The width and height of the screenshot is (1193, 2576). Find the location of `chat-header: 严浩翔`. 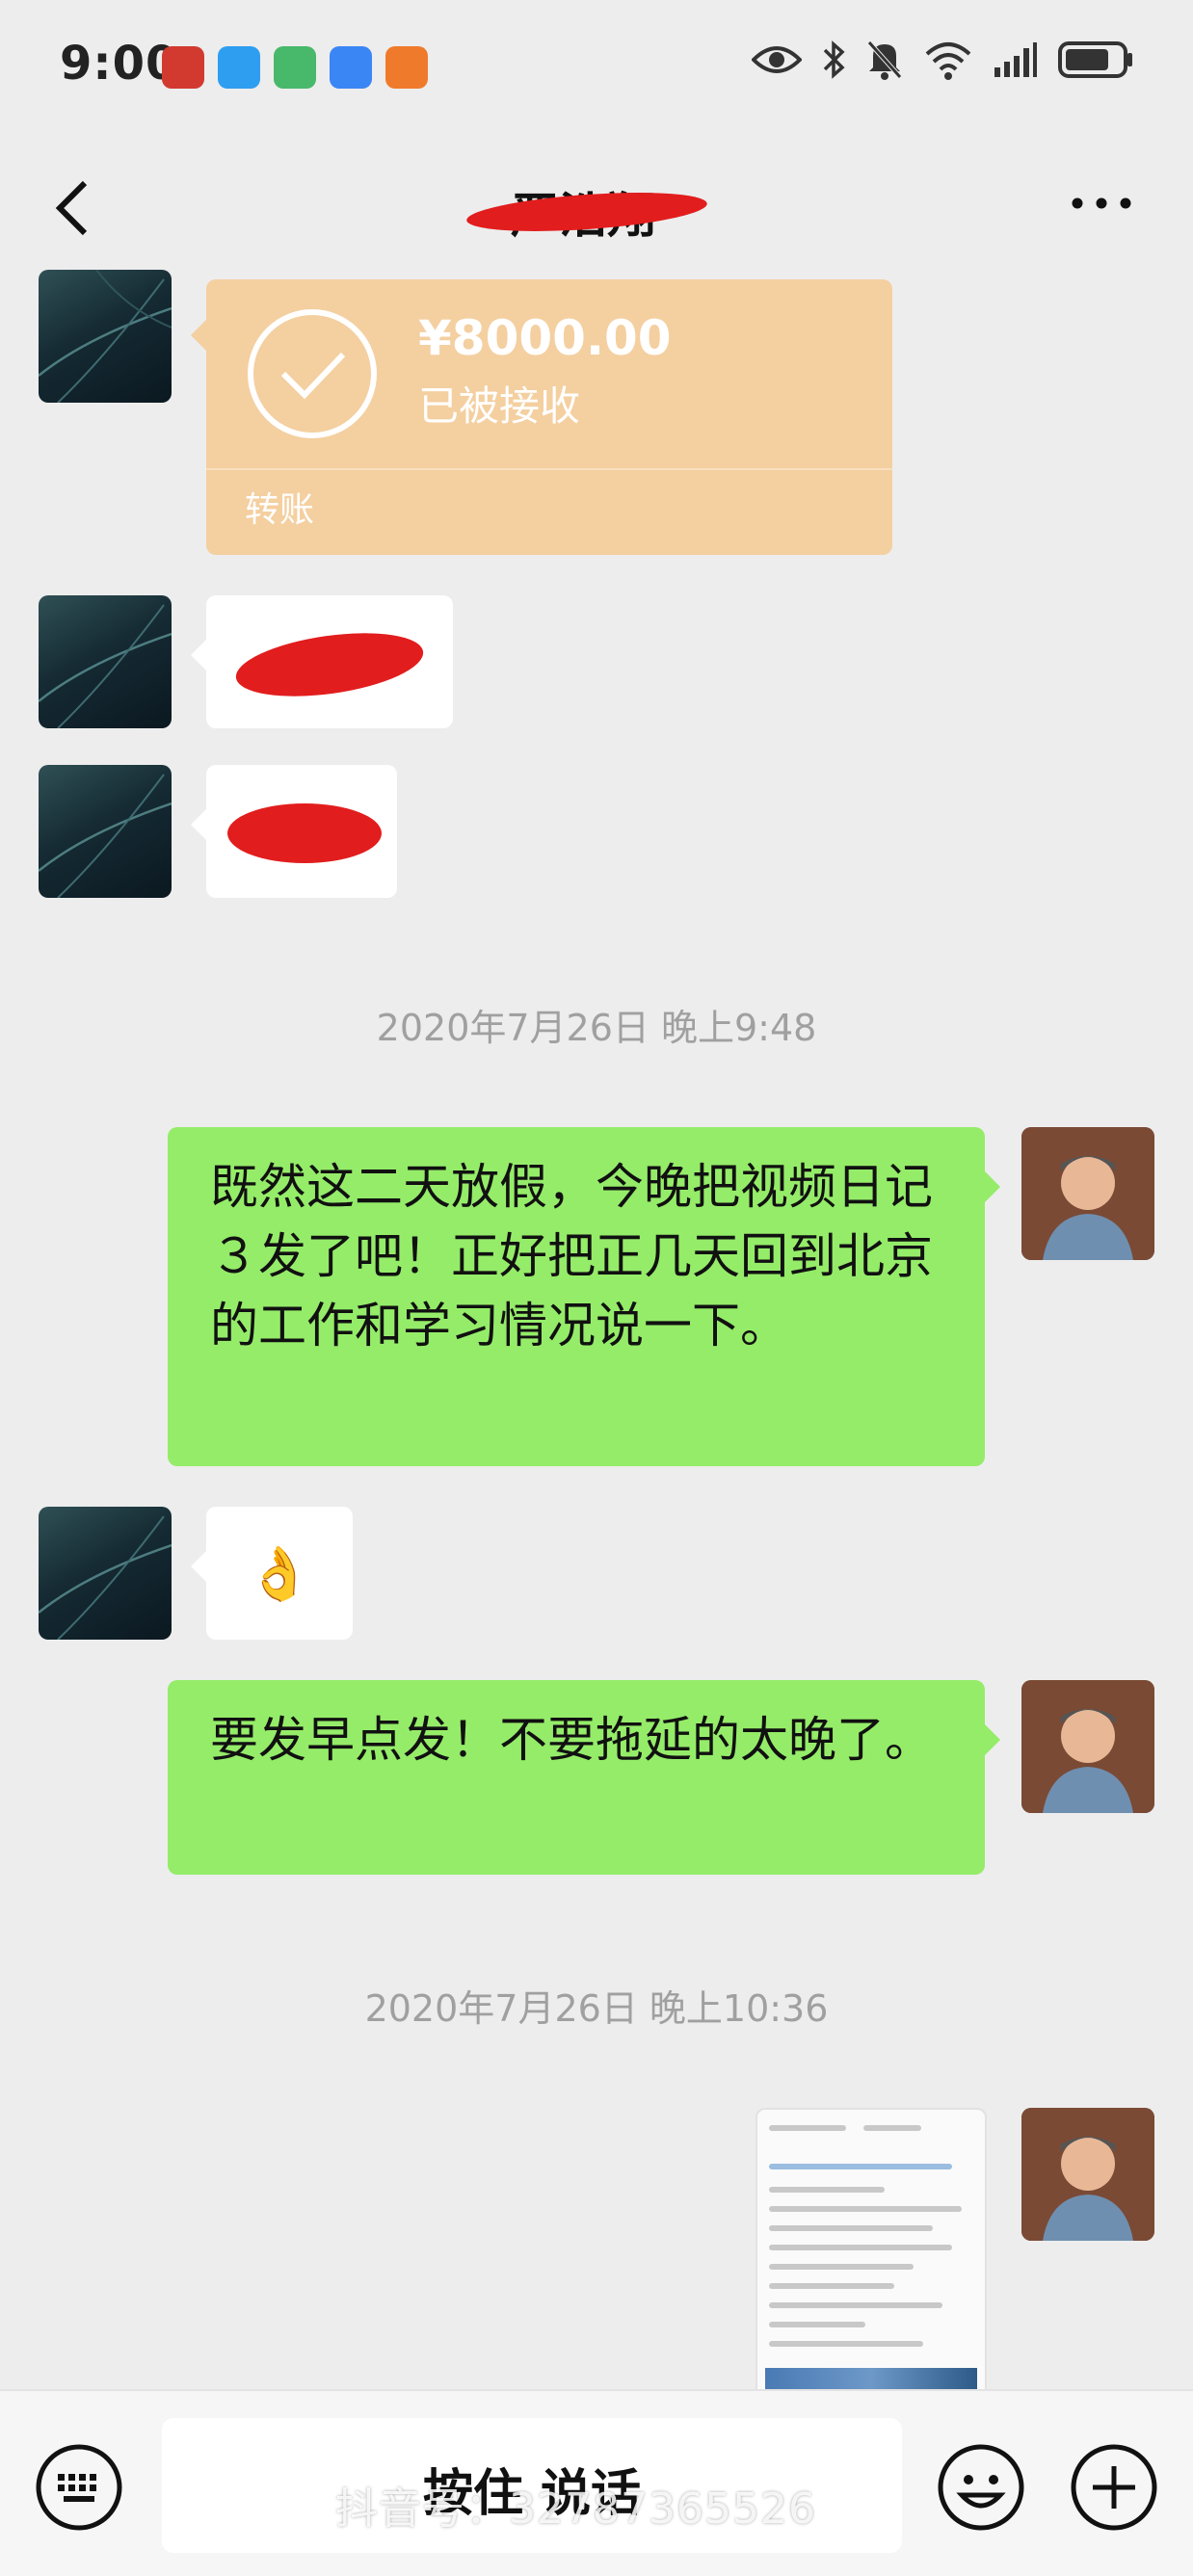

chat-header: 严浩翔 is located at coordinates (596, 207).